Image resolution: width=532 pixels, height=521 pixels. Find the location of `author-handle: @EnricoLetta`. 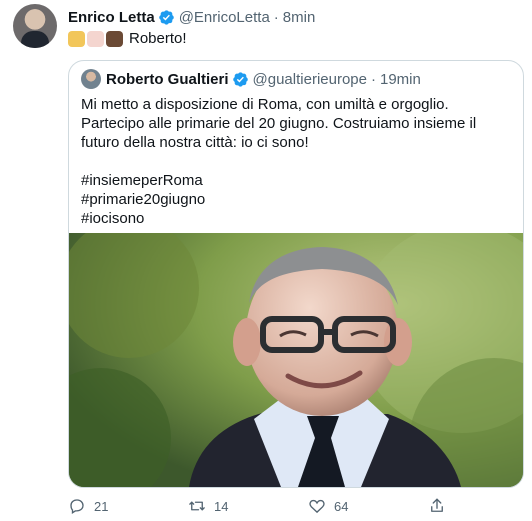

author-handle: @EnricoLetta is located at coordinates (224, 17).